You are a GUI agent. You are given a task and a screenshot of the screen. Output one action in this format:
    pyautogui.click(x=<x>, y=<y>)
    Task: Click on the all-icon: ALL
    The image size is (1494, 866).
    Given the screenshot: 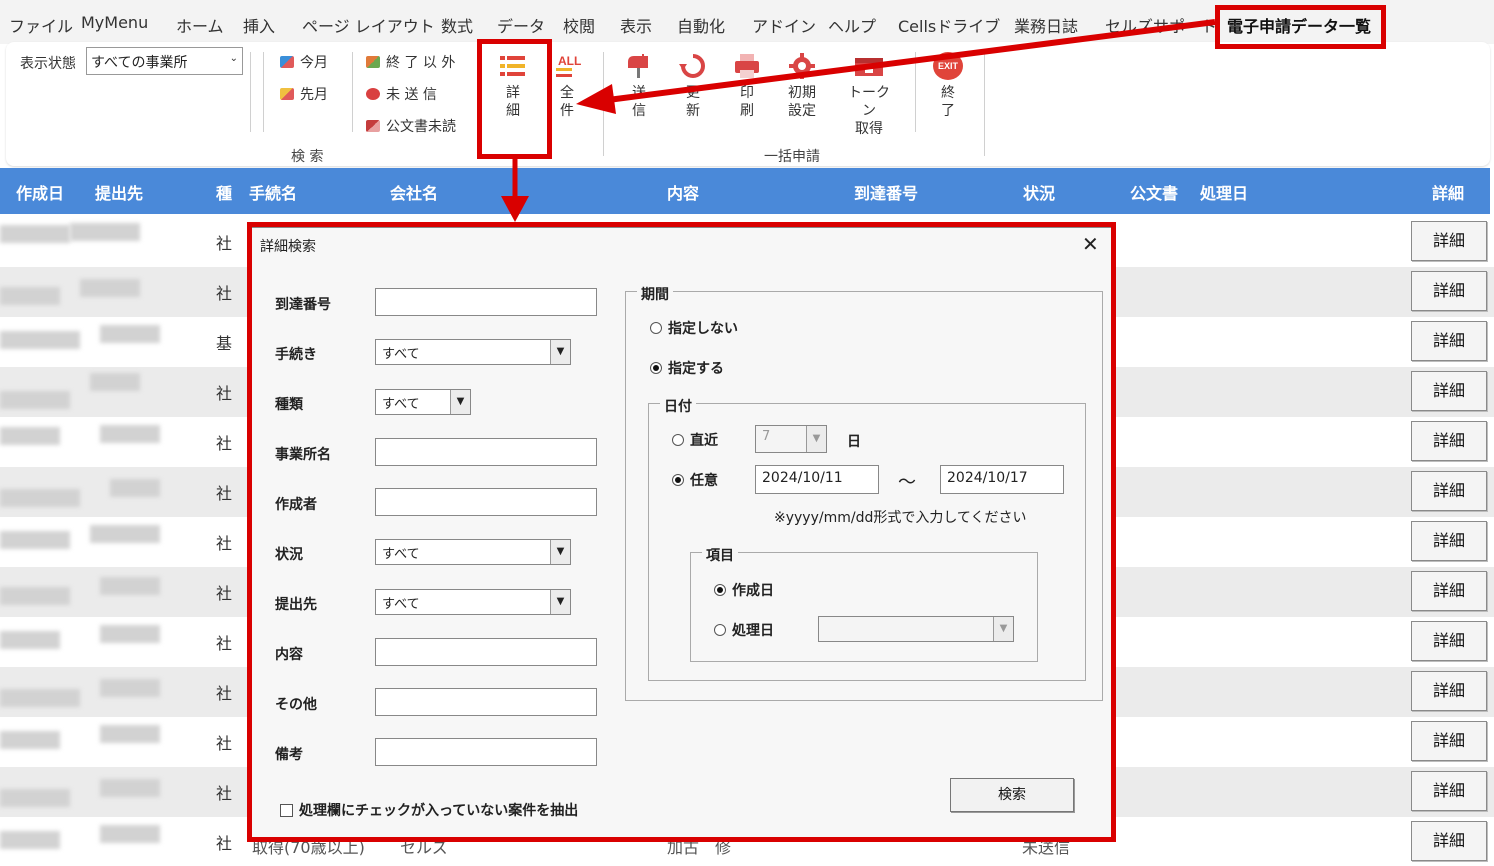 What is the action you would take?
    pyautogui.click(x=567, y=66)
    